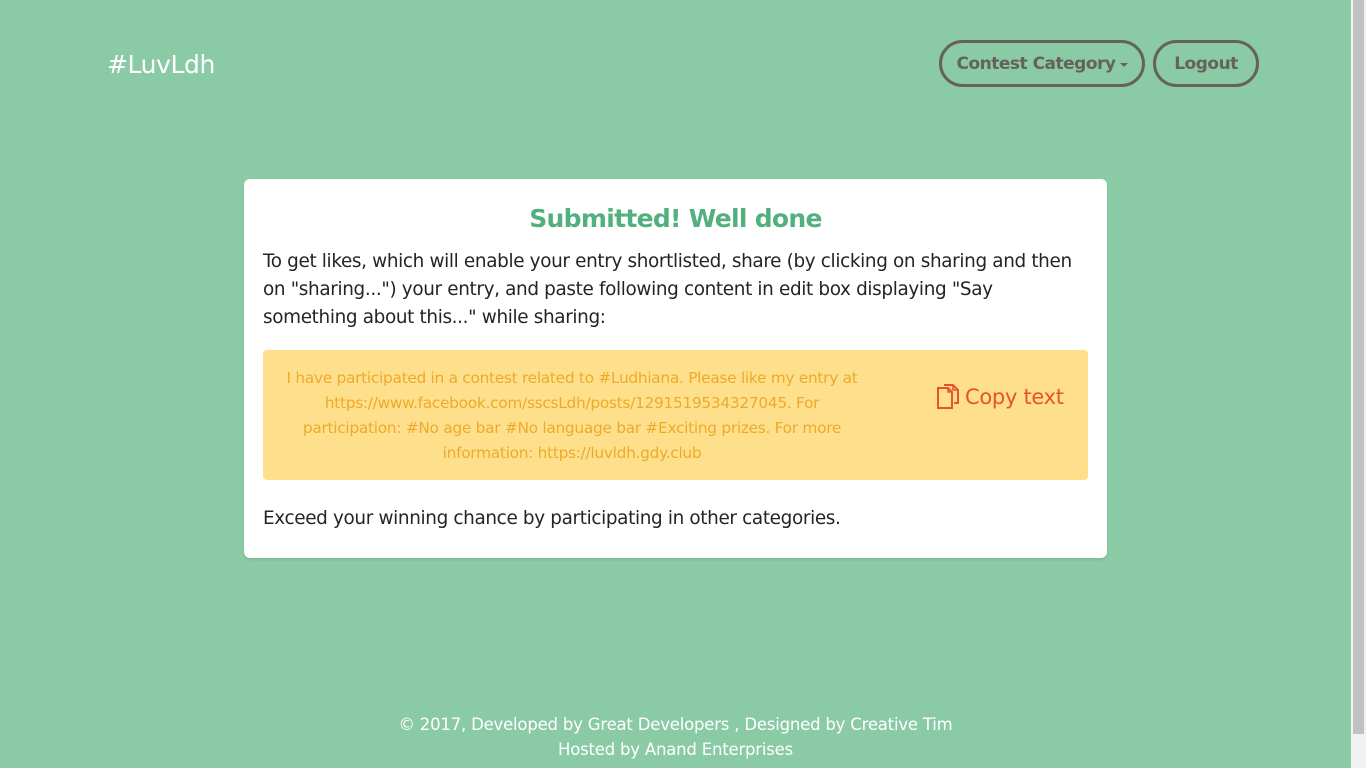 This screenshot has width=1366, height=768. Describe the element at coordinates (1358, 367) in the screenshot. I see `scrollbar-thumb` at that location.